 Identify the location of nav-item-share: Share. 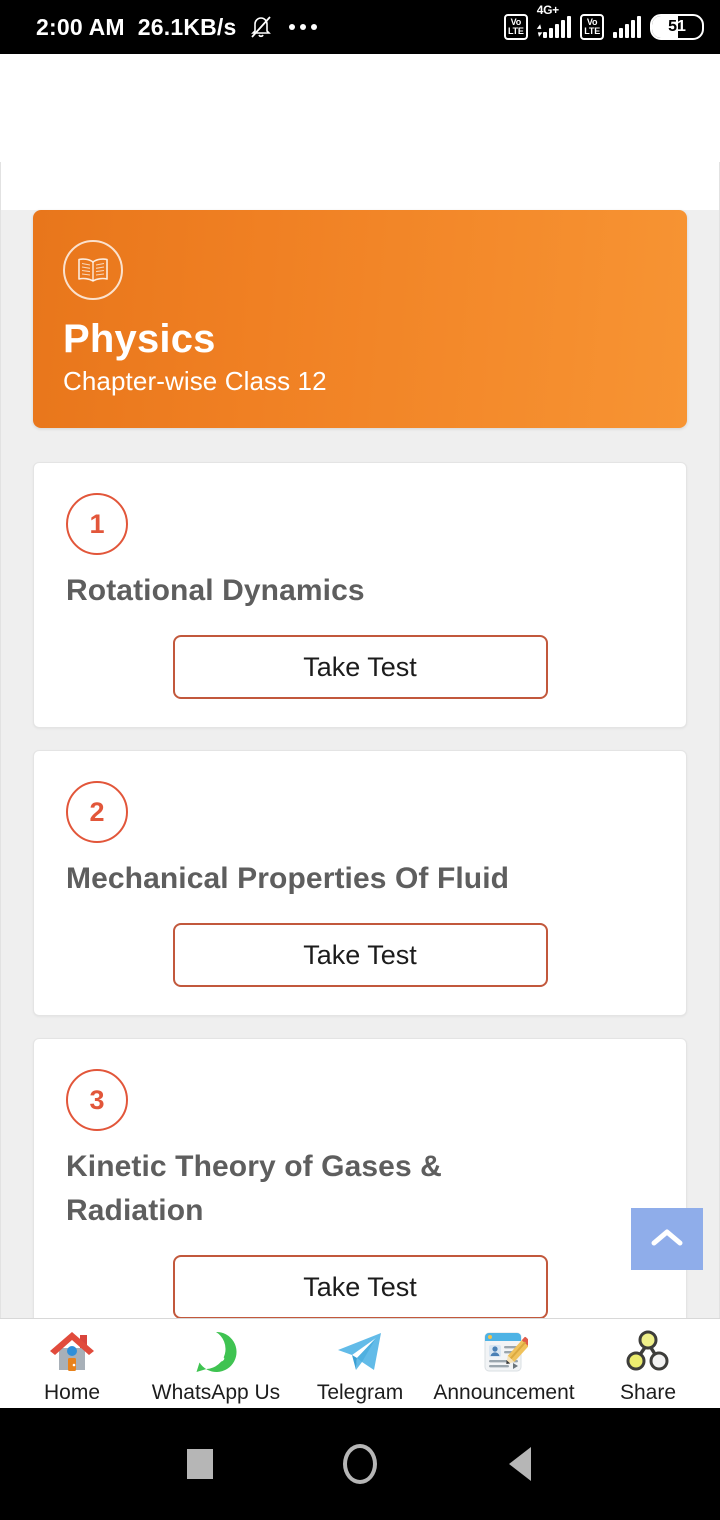
(648, 1366).